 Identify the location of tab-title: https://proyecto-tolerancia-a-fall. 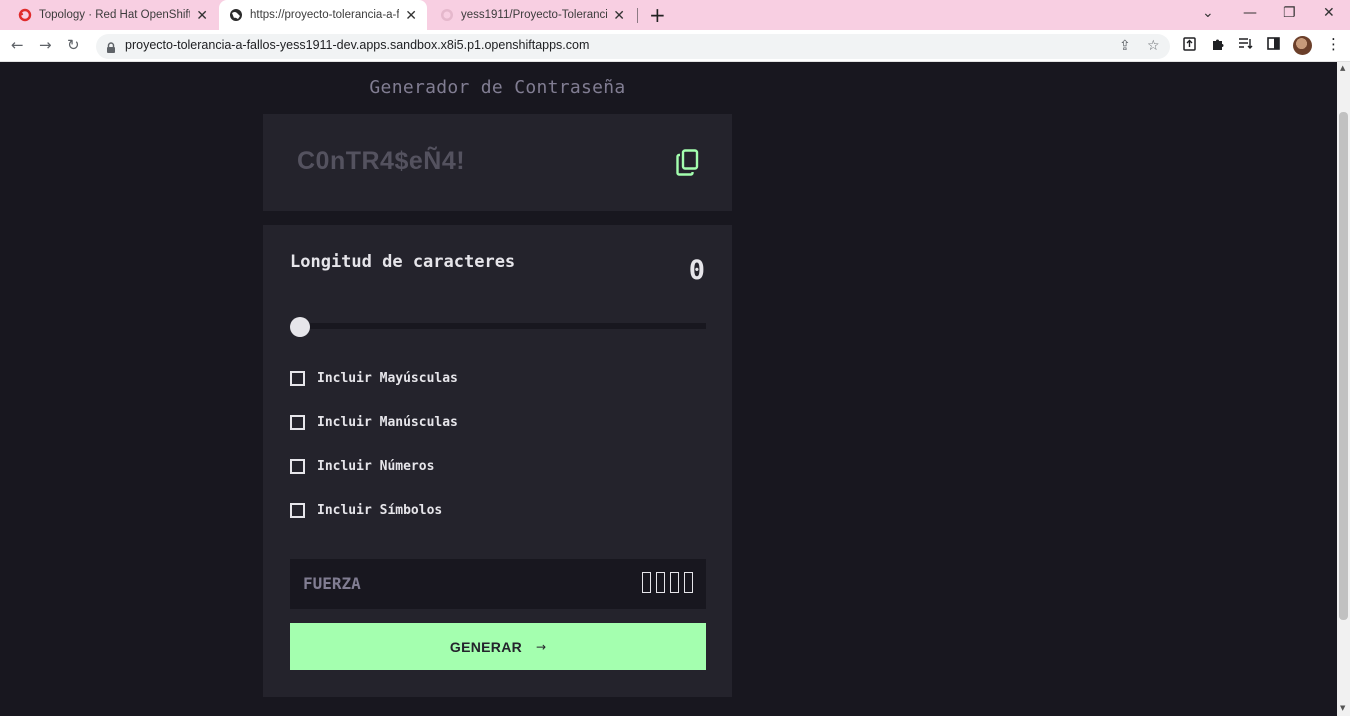
(325, 15).